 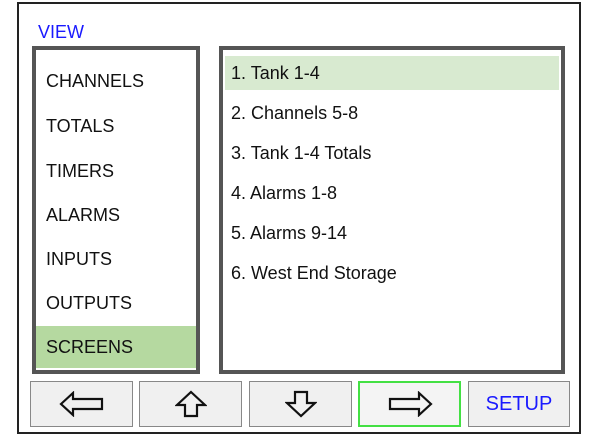 I want to click on menu-item-totals: TOTALS, so click(x=116, y=126).